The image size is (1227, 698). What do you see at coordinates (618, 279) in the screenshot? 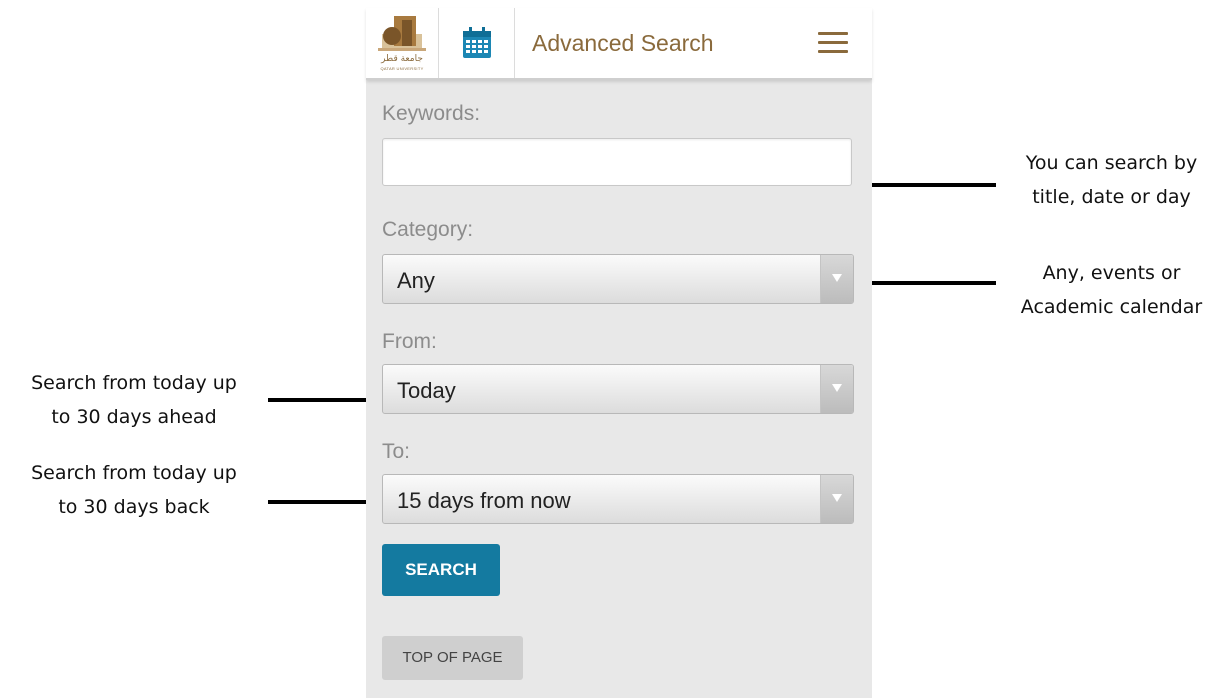
I see `category-select: Any` at bounding box center [618, 279].